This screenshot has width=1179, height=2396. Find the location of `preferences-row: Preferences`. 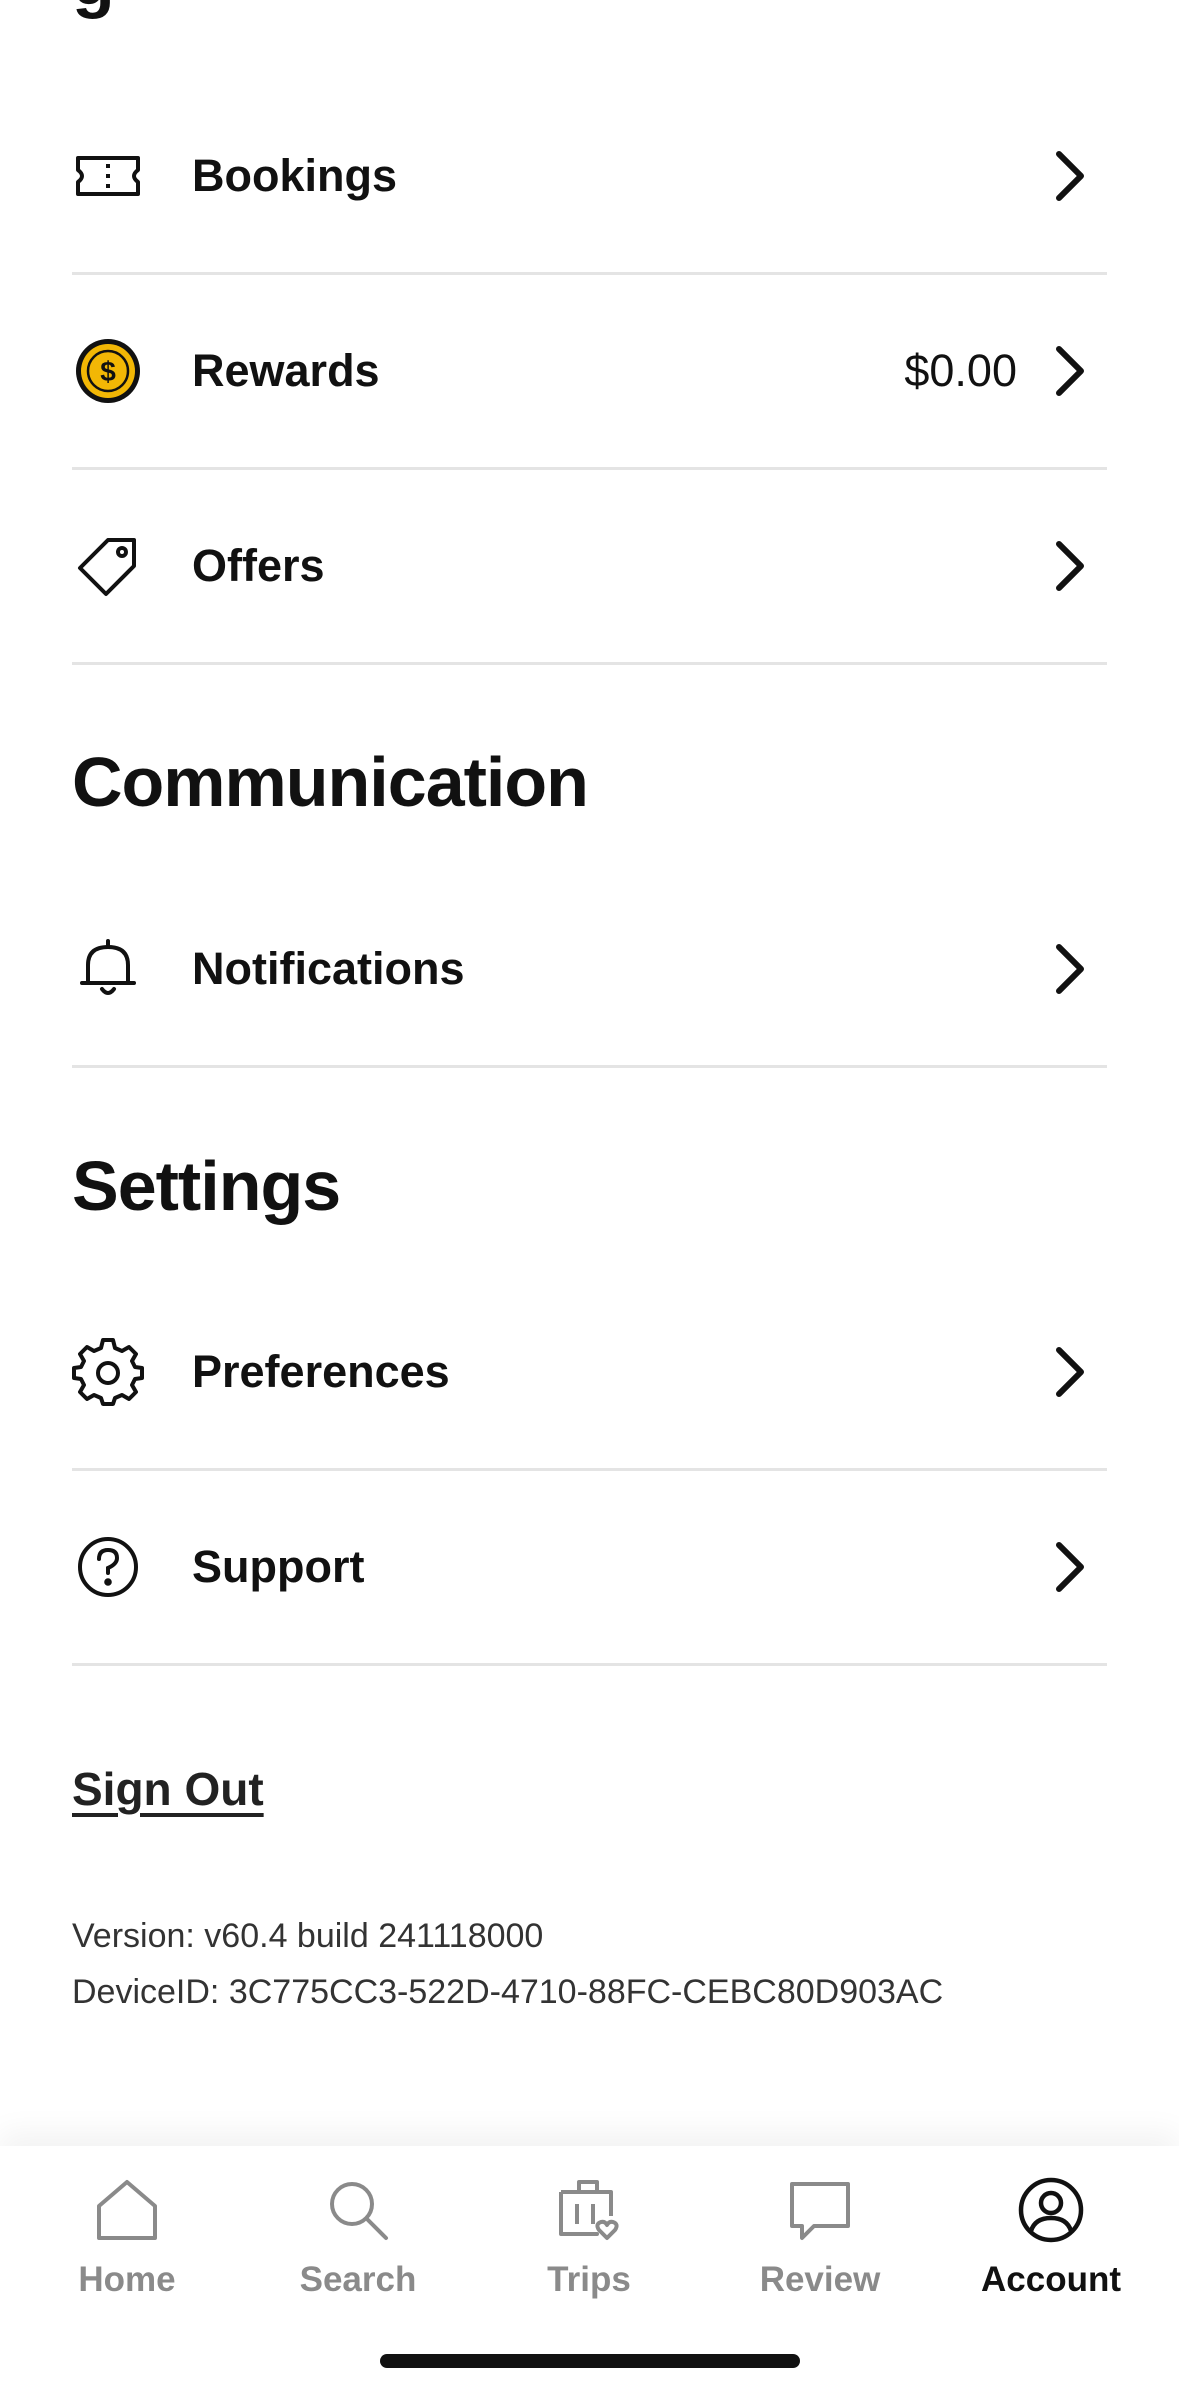

preferences-row: Preferences is located at coordinates (589, 1373).